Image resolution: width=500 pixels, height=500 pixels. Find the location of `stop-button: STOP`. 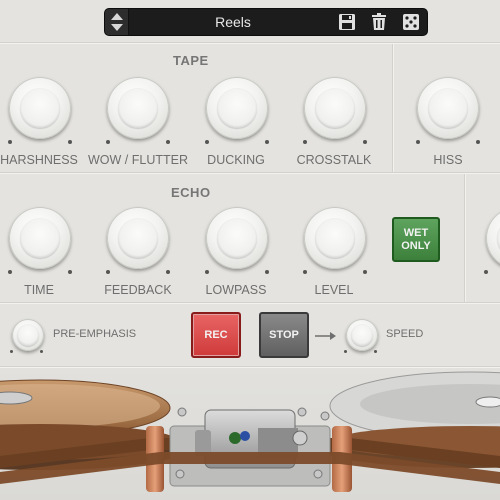

stop-button: STOP is located at coordinates (284, 335).